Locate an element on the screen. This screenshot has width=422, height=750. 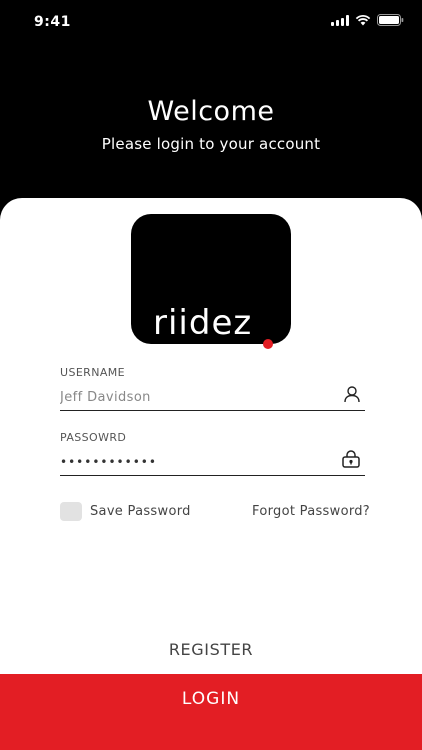
username-label: USERNAME is located at coordinates (93, 372).